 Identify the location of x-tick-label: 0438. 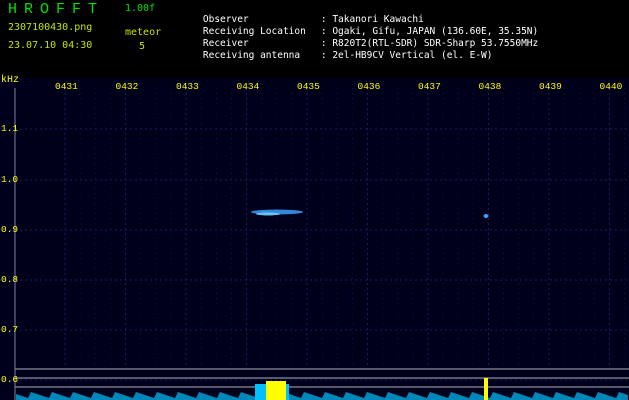
(490, 86).